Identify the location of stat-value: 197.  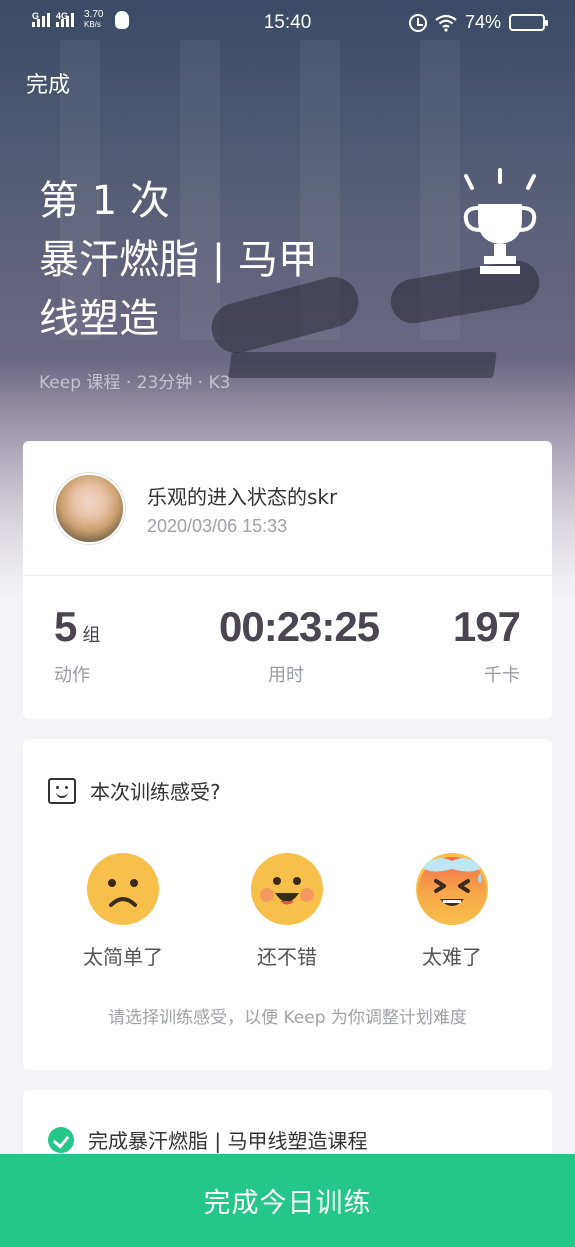
(486, 626).